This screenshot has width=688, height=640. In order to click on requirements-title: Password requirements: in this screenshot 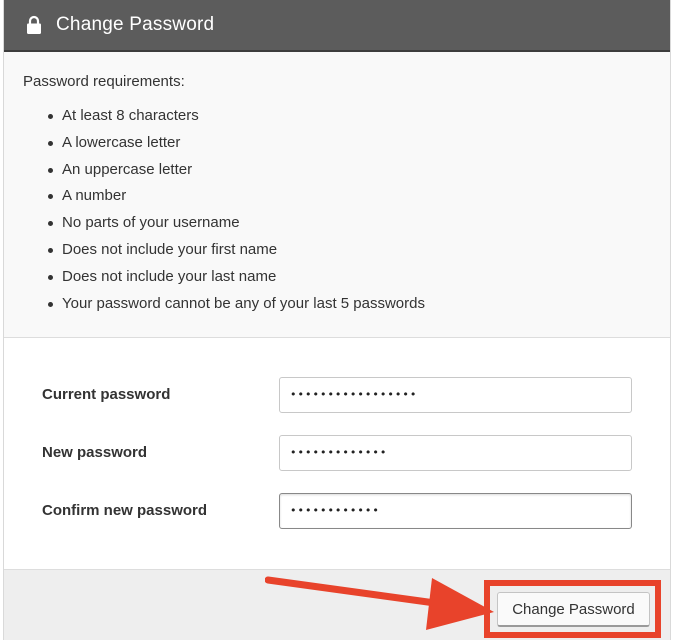, I will do `click(104, 81)`.